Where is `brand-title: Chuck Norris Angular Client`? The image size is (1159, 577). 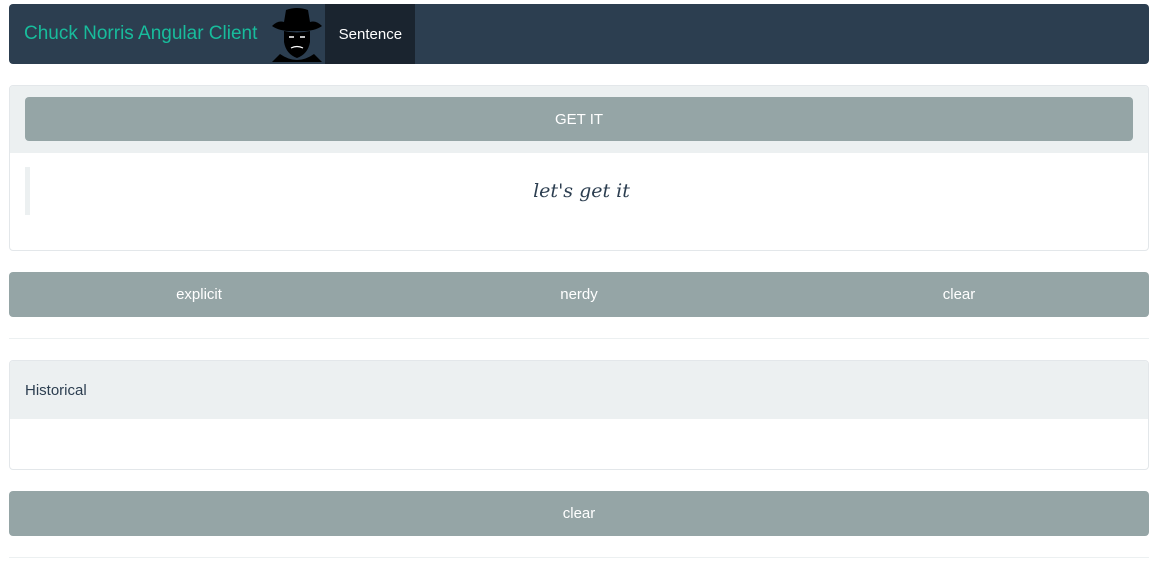
brand-title: Chuck Norris Angular Client is located at coordinates (140, 34).